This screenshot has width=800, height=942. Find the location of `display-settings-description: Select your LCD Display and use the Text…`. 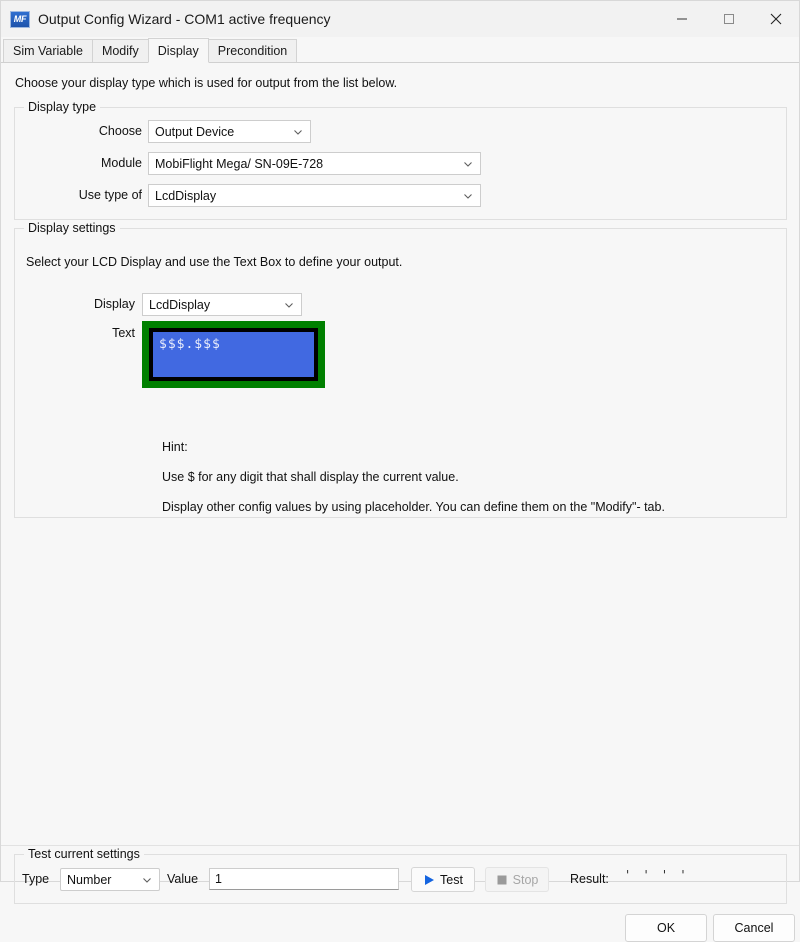

display-settings-description: Select your LCD Display and use the Text… is located at coordinates (214, 262).